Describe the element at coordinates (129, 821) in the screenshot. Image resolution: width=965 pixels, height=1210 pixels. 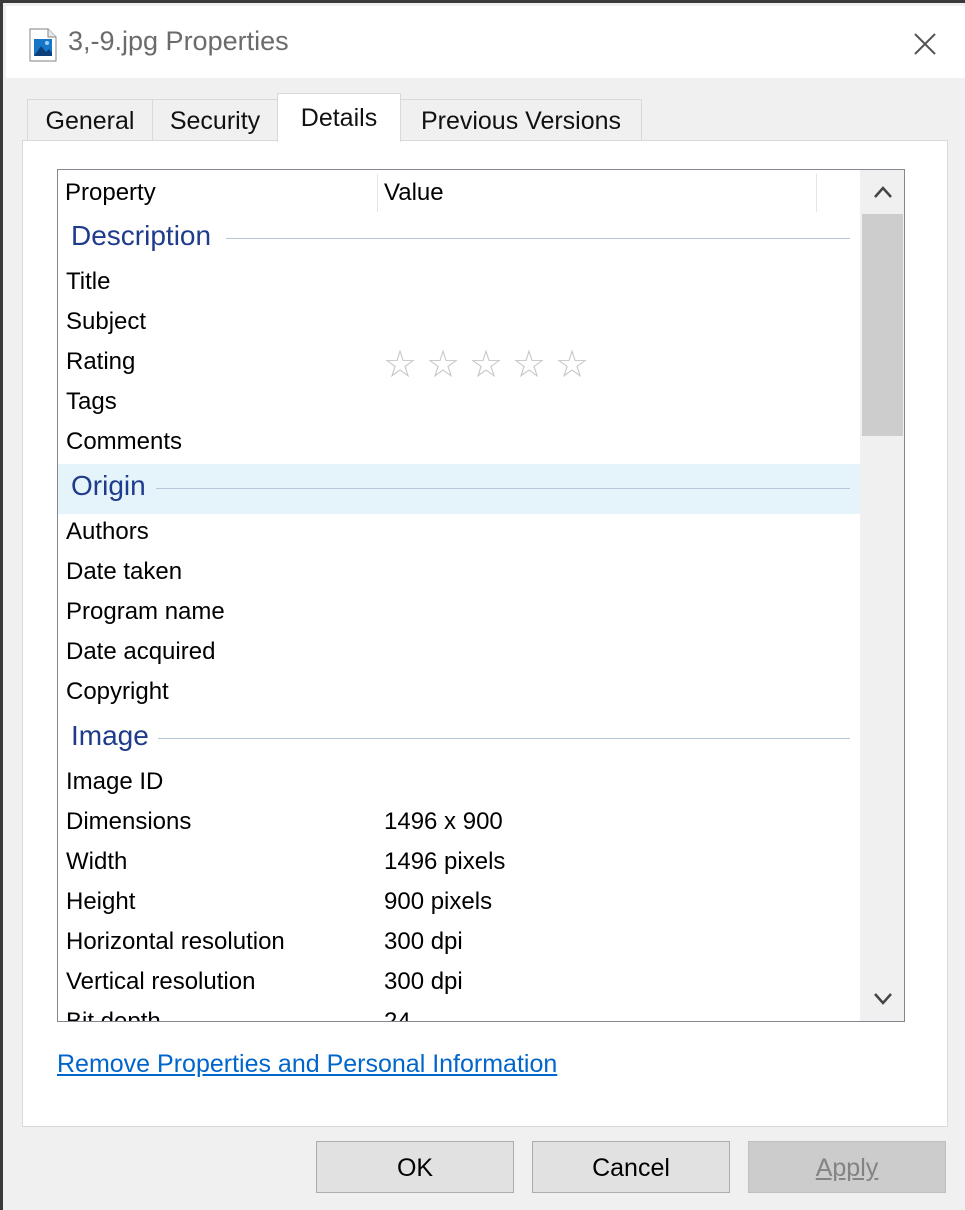
I see `property-name: Dimensions` at that location.